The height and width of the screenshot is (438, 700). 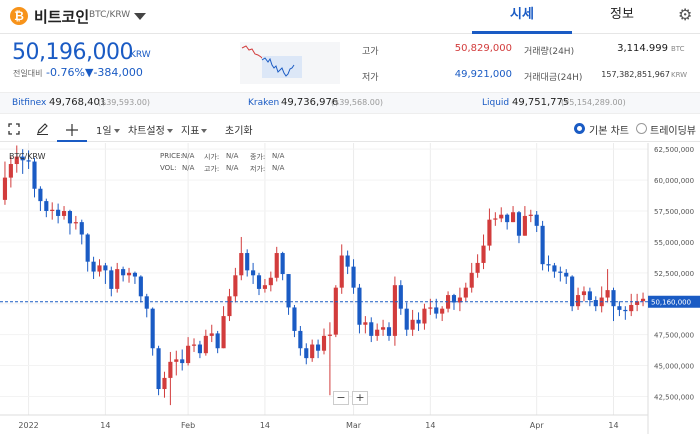 What do you see at coordinates (72, 131) in the screenshot?
I see `crosshair-tool` at bounding box center [72, 131].